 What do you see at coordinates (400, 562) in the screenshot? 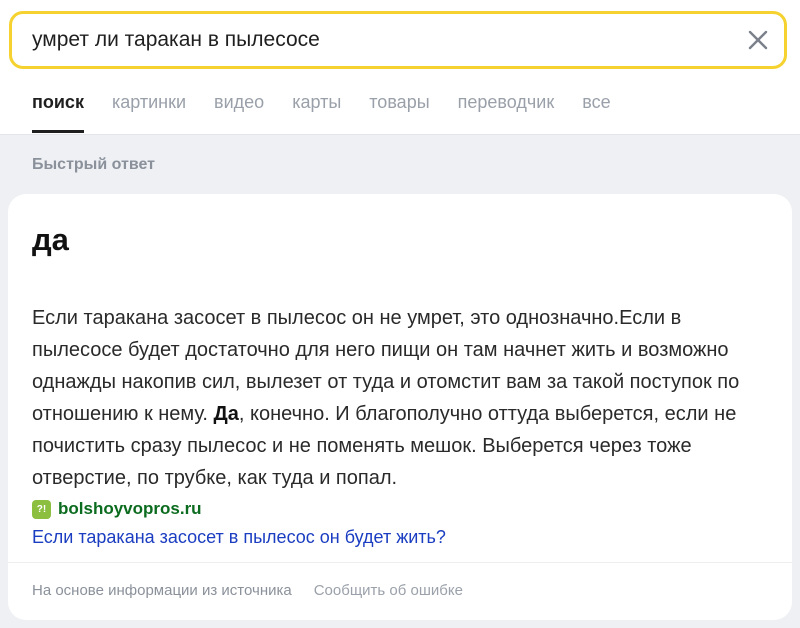
I see `divider` at bounding box center [400, 562].